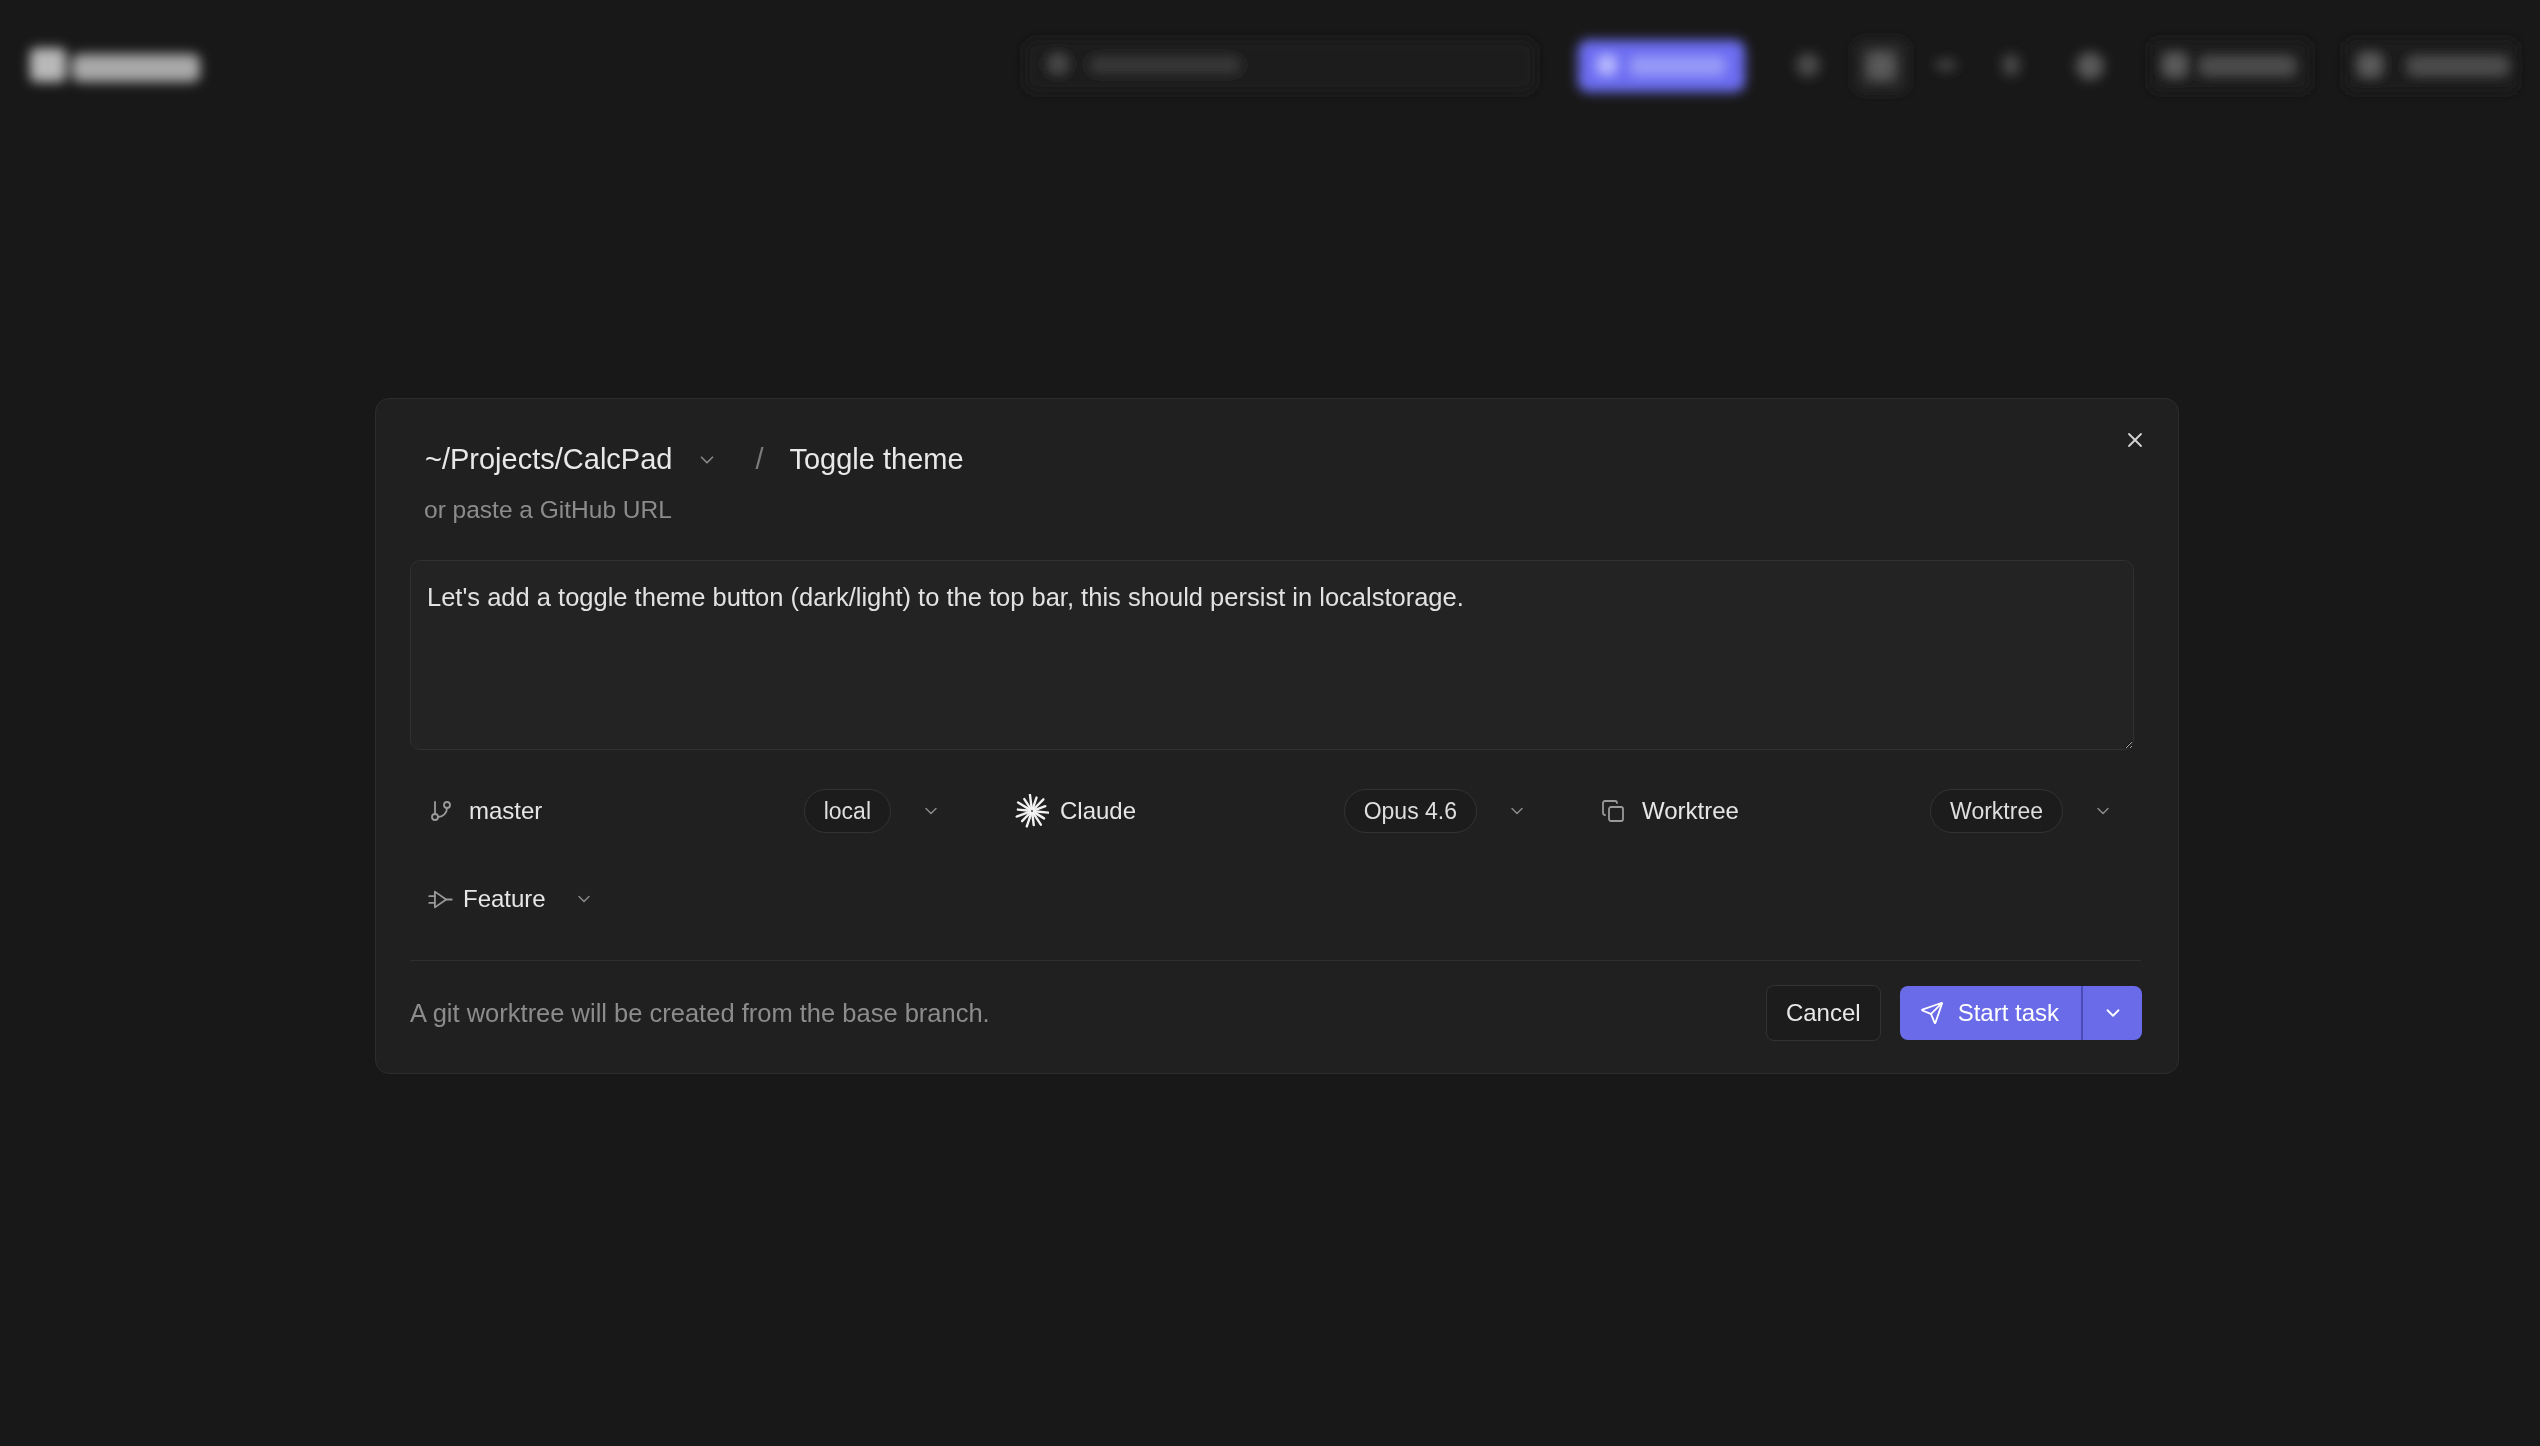 The width and height of the screenshot is (2540, 1446). What do you see at coordinates (1823, 1013) in the screenshot?
I see `cancel-button: Cancel` at bounding box center [1823, 1013].